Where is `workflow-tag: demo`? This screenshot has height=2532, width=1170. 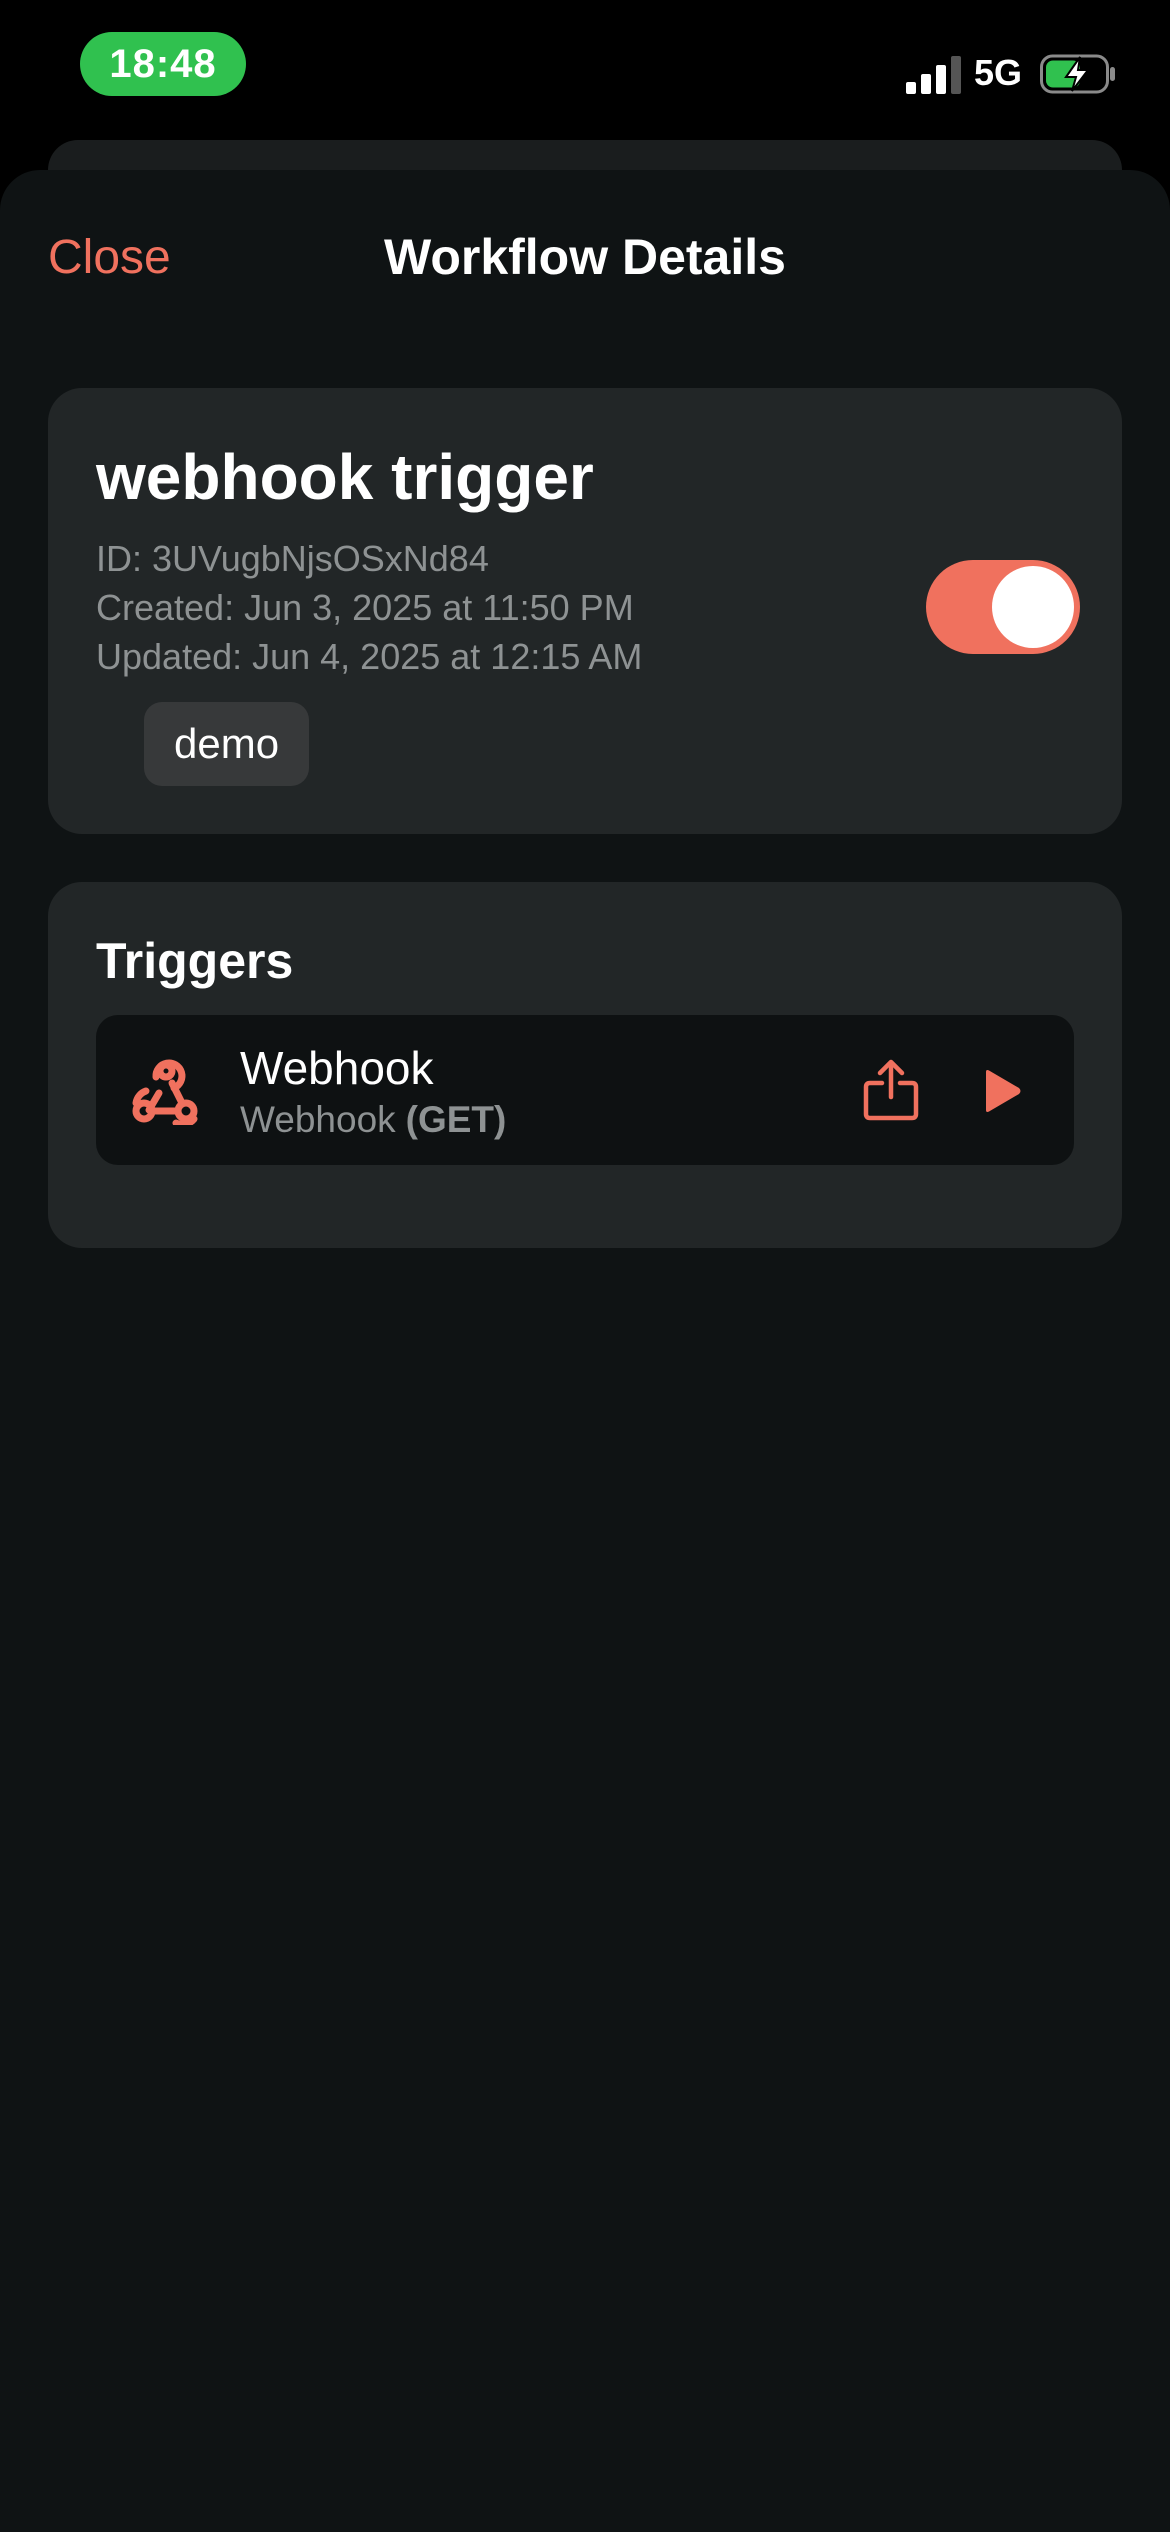 workflow-tag: demo is located at coordinates (227, 744).